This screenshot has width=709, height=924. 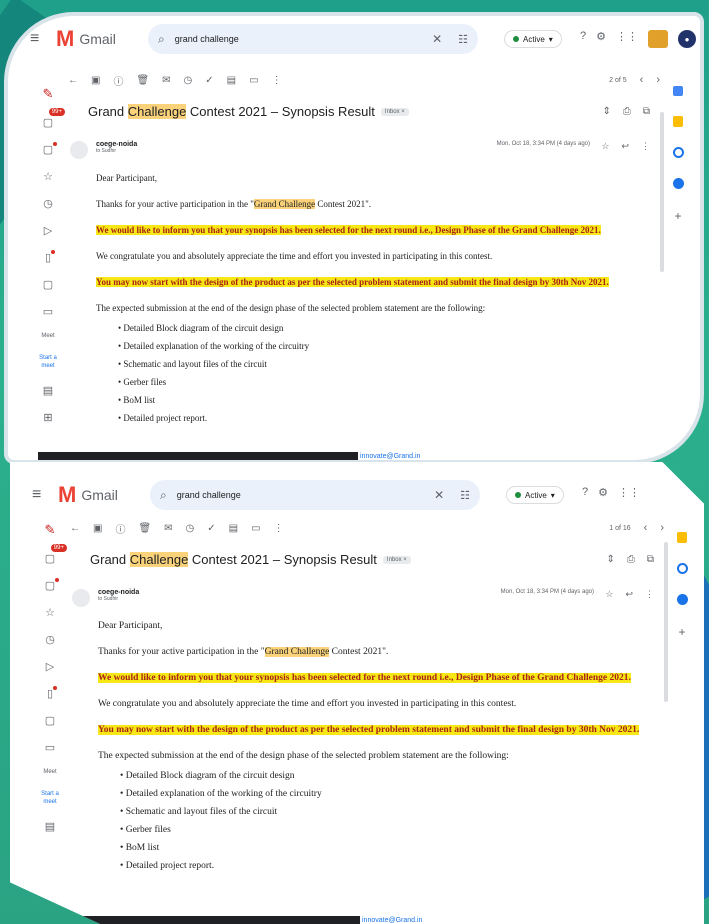 What do you see at coordinates (678, 91) in the screenshot?
I see `calendar-icon` at bounding box center [678, 91].